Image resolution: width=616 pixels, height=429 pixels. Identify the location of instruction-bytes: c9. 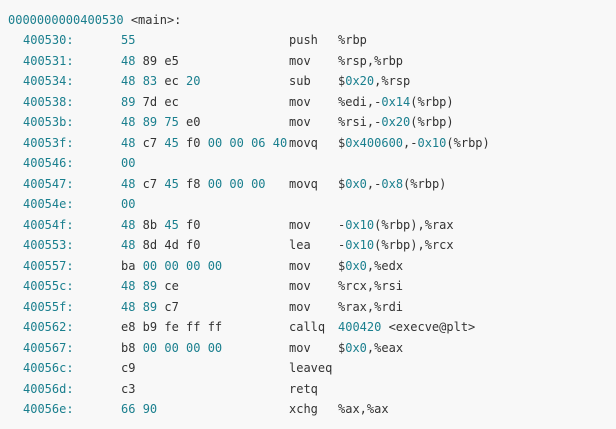
(128, 368).